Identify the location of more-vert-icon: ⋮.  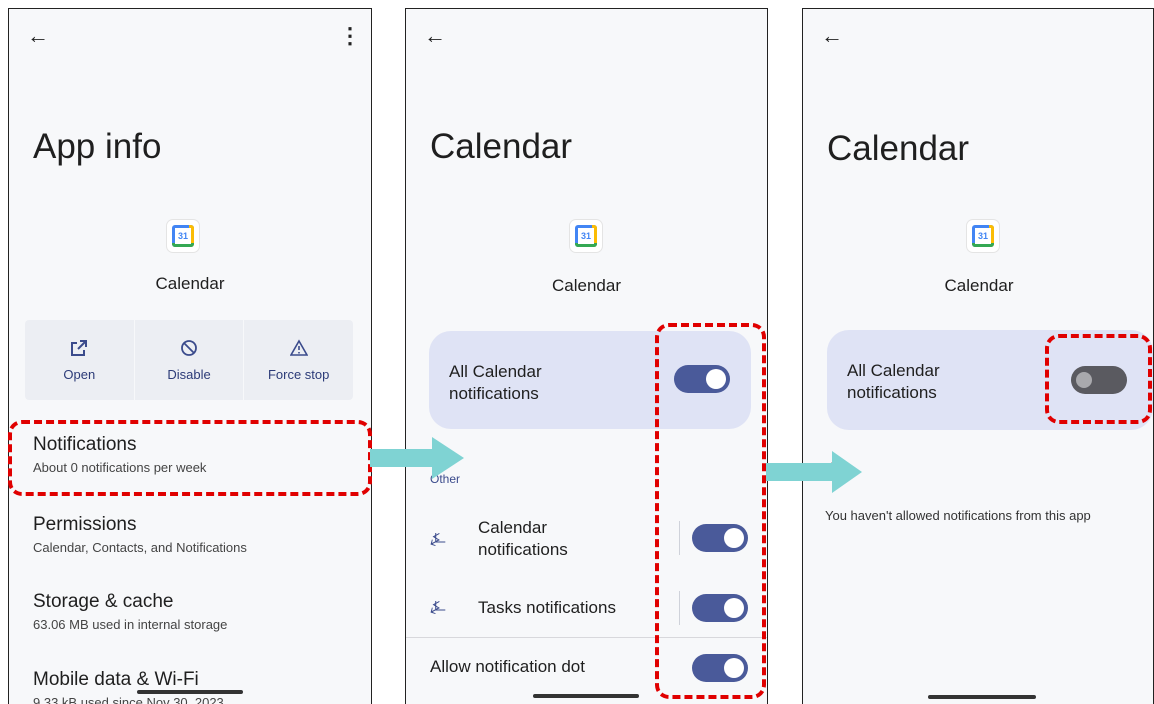
(350, 36).